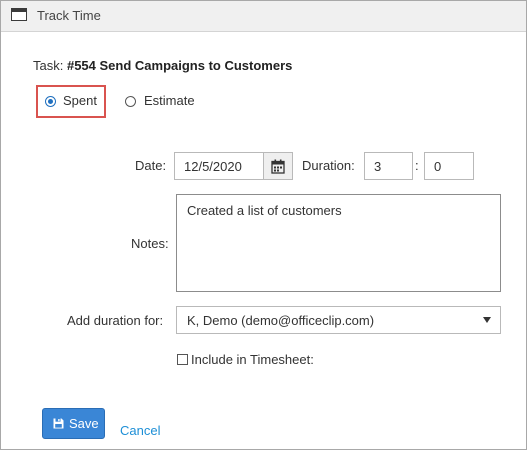  I want to click on add-duration-select: K, Demo (demo@officeclip.com), so click(338, 320).